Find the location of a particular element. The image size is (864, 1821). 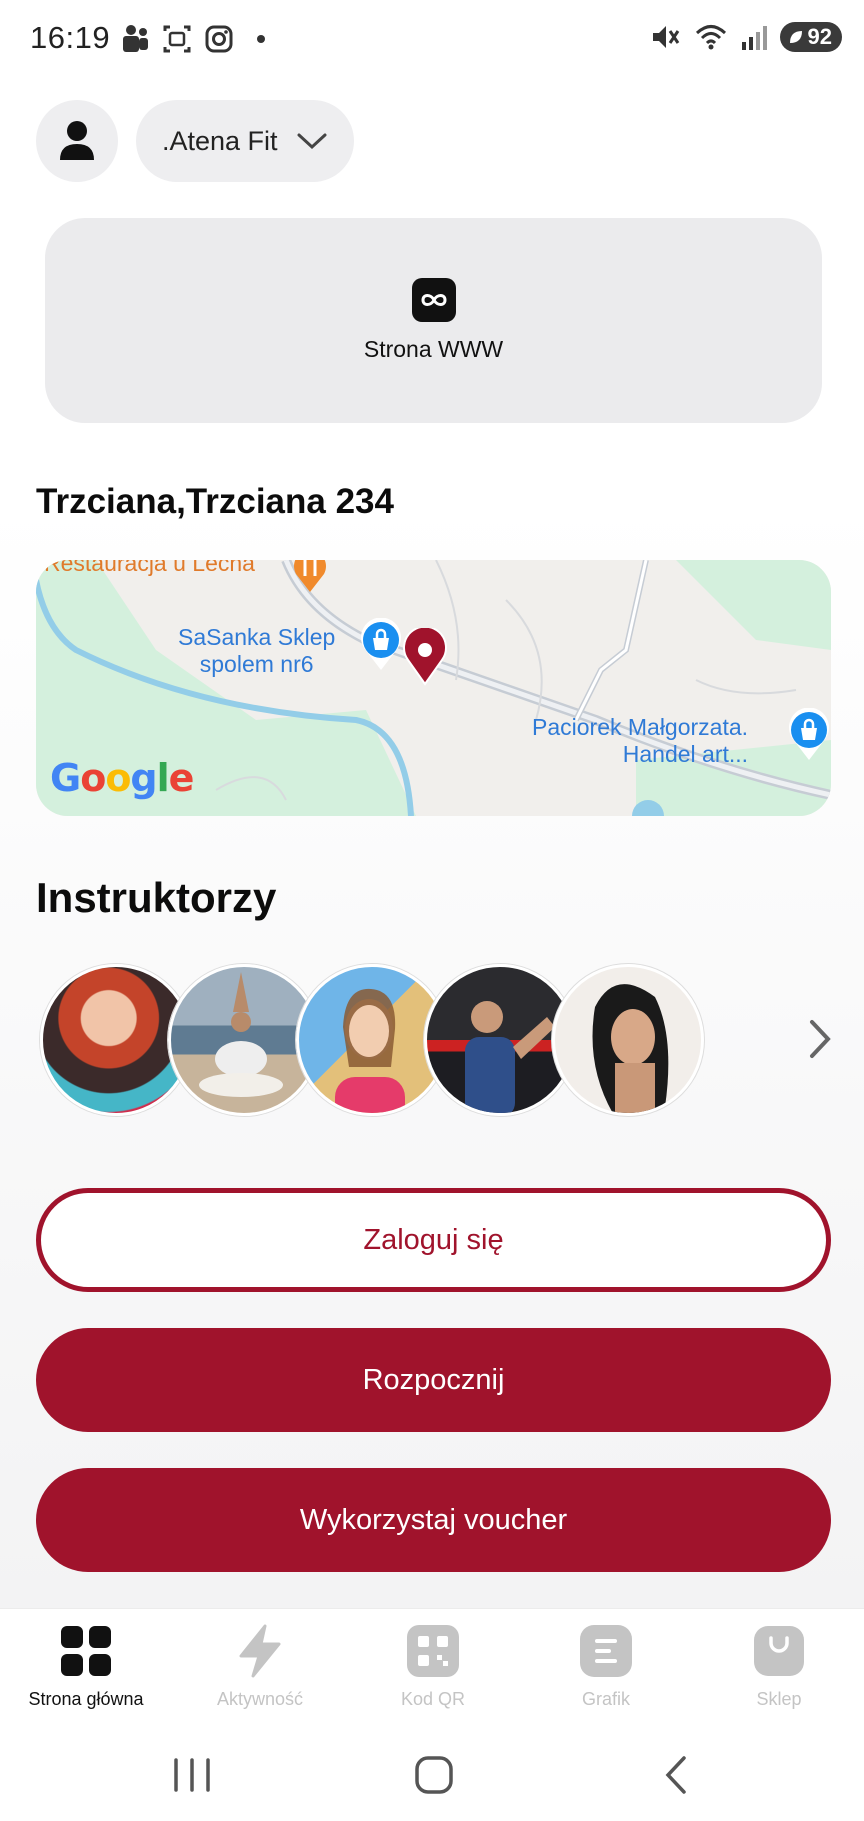

nav-activity: Aktywność is located at coordinates (260, 1666).